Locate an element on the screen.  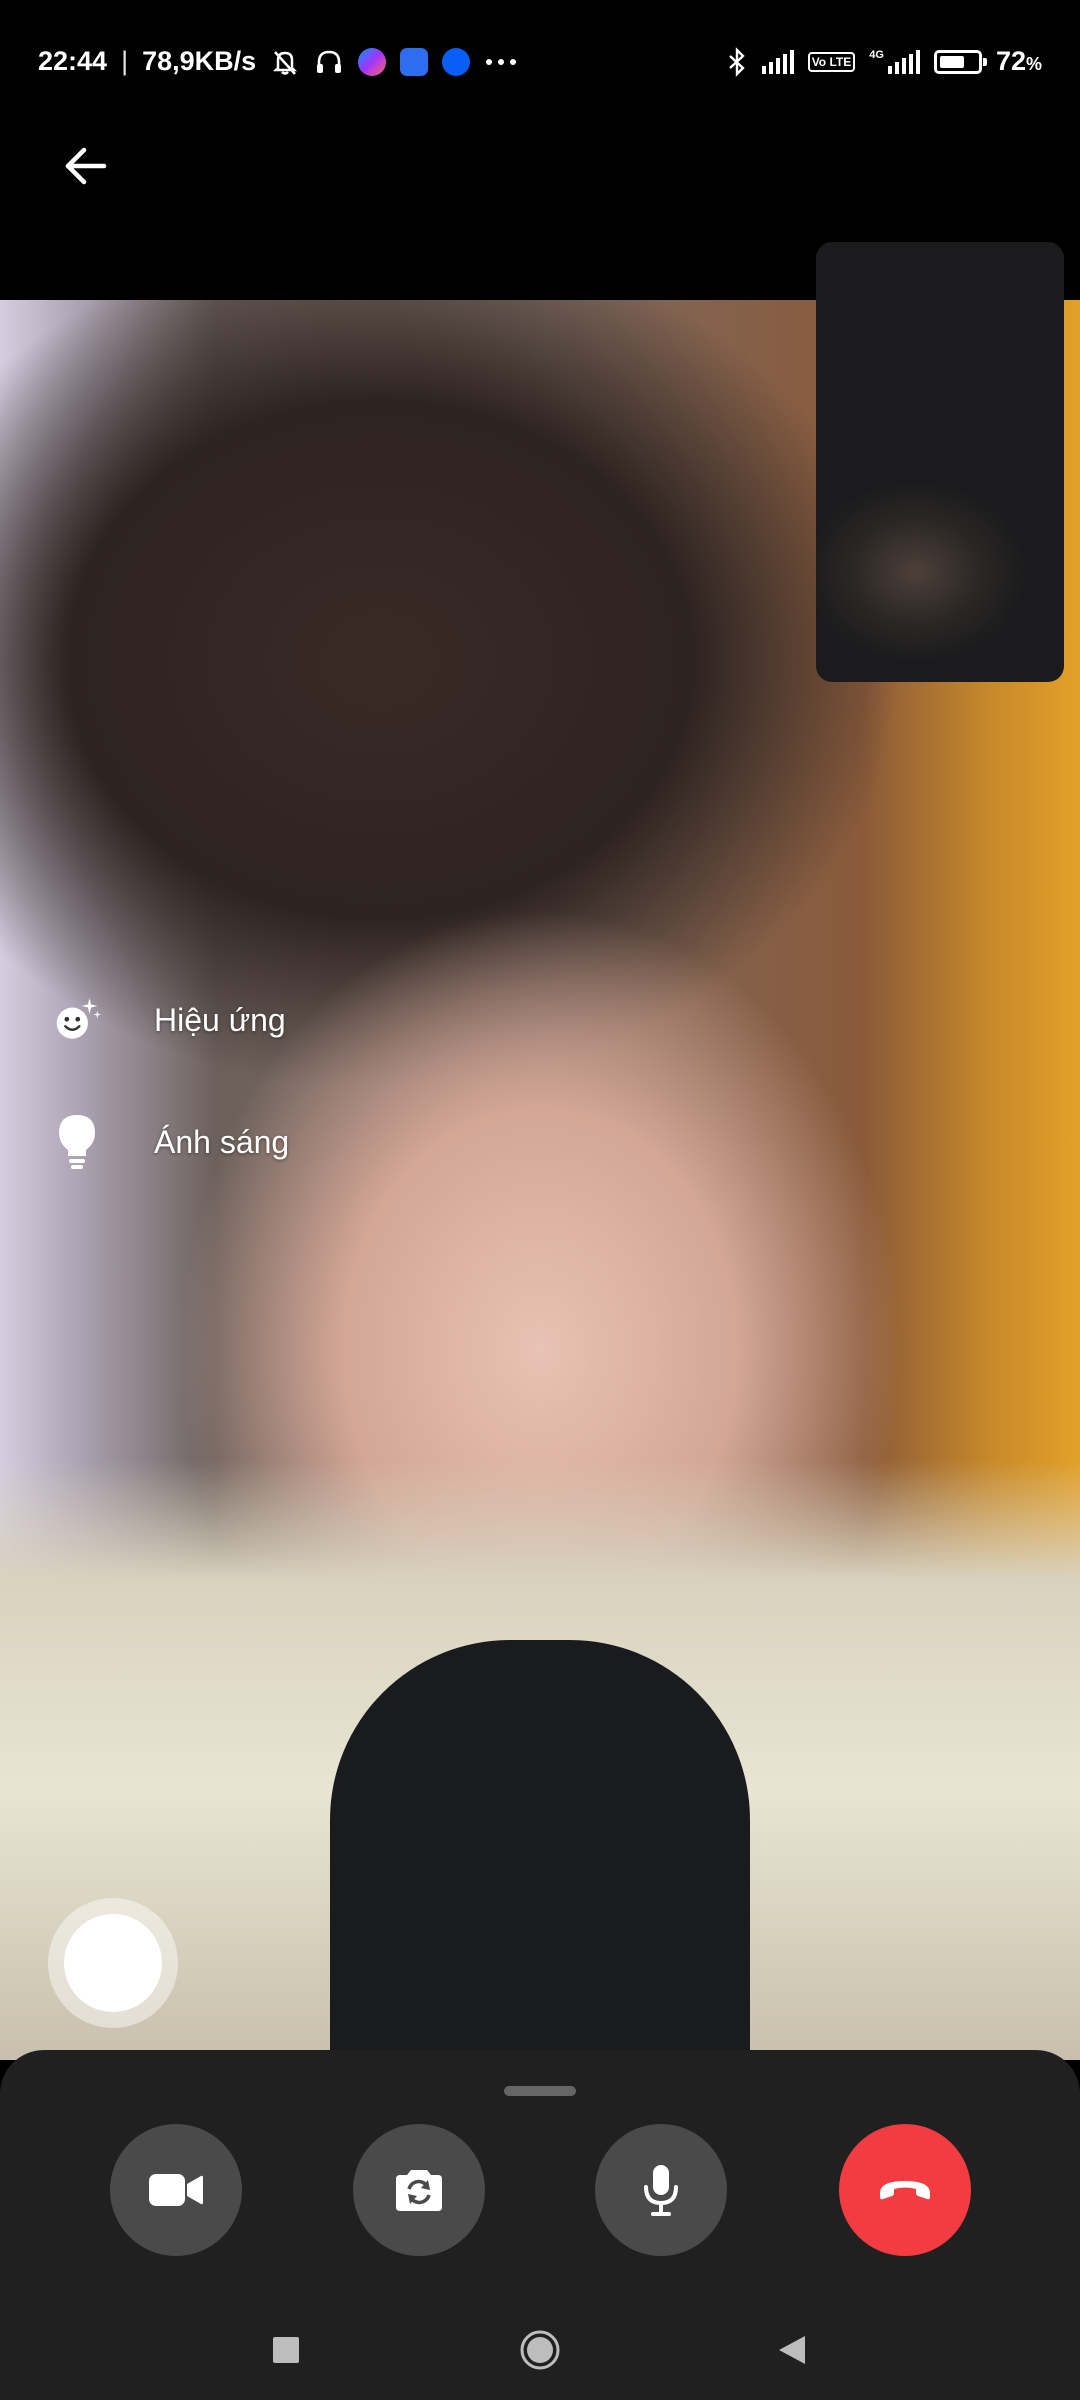
back-button is located at coordinates (86, 166).